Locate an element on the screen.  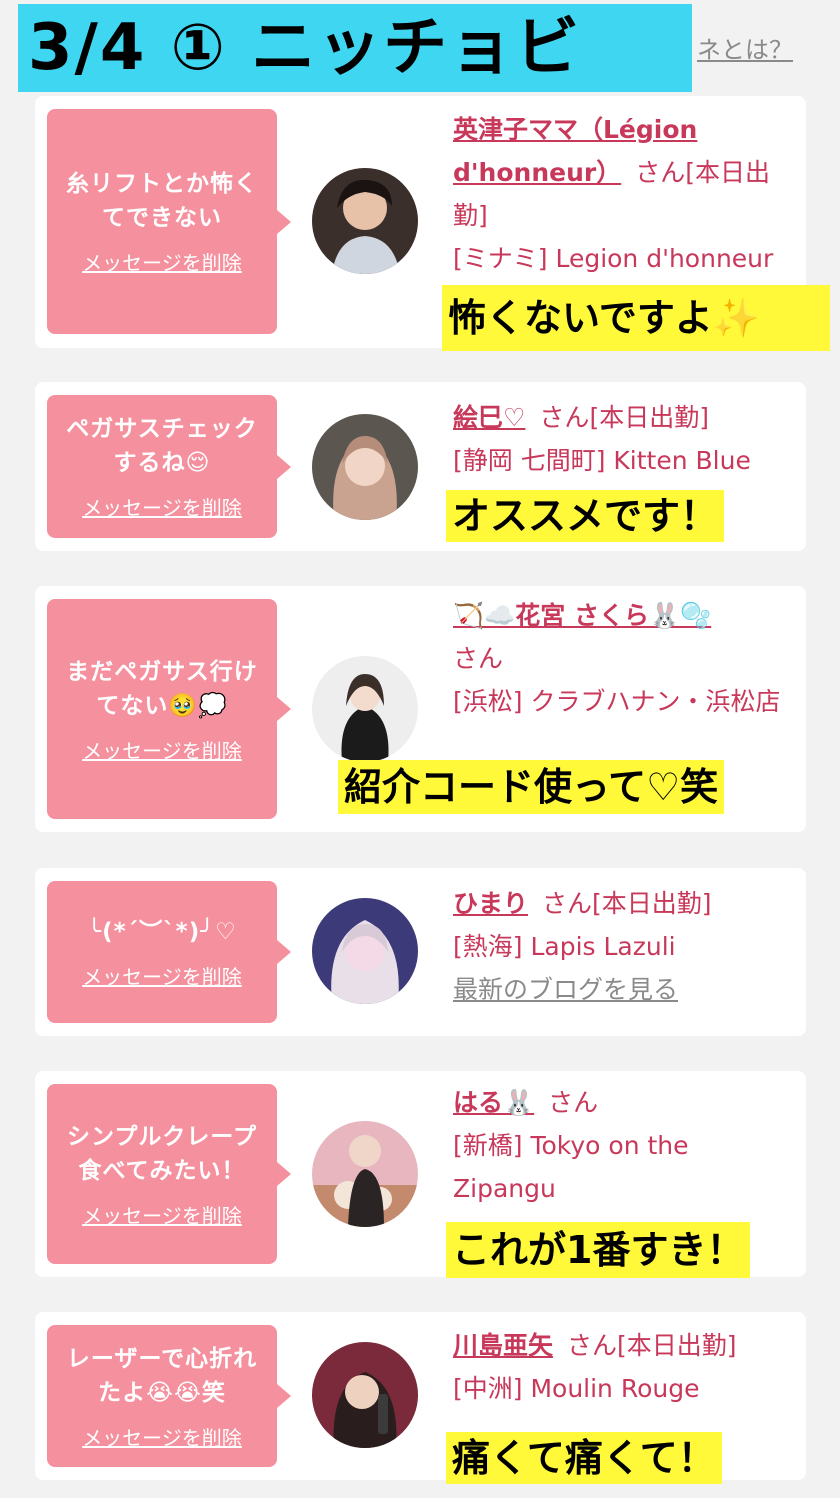
profile-info: 川島亜矢 さん[本日出勤] [中洲] Moulin Rouge is located at coordinates (625, 1367).